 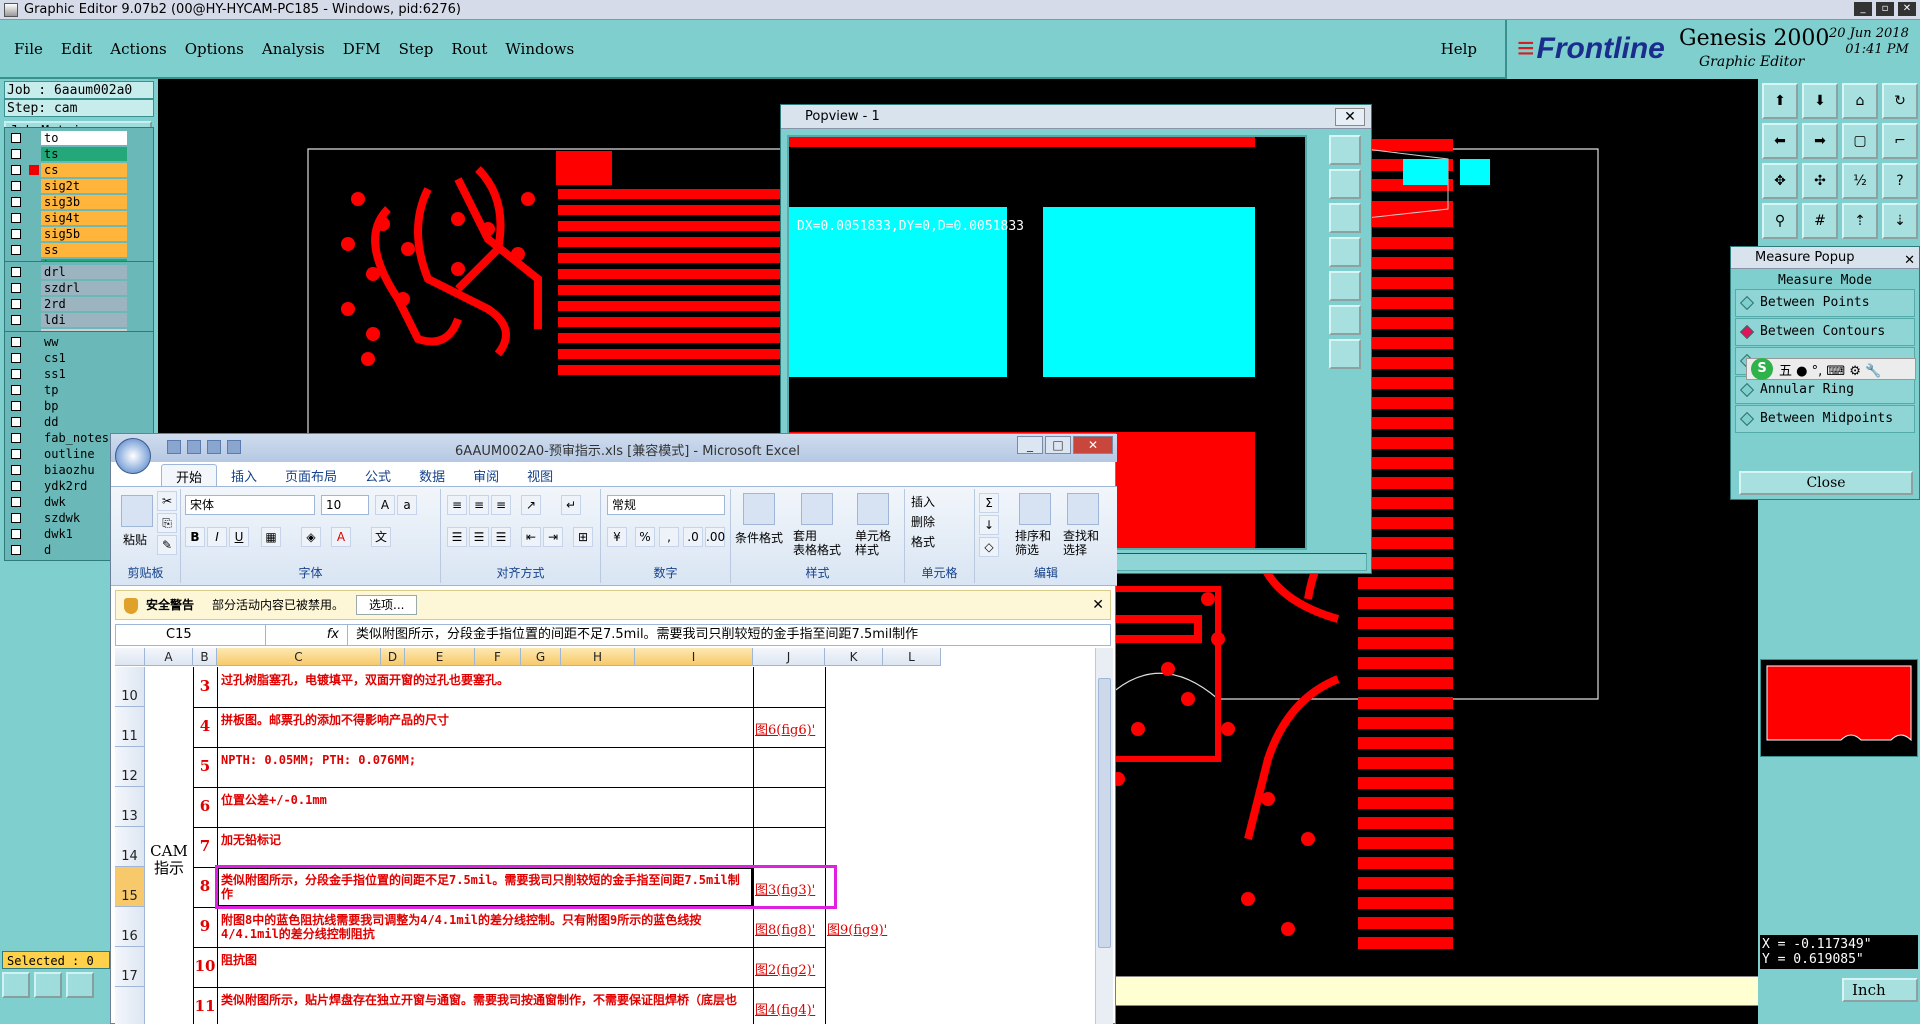 What do you see at coordinates (1780, 101) in the screenshot?
I see `pan-up-icon: ⬆` at bounding box center [1780, 101].